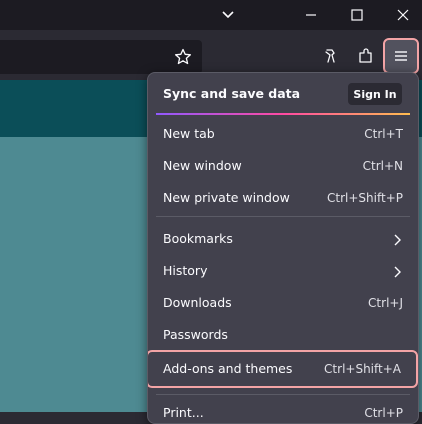 The width and height of the screenshot is (422, 424). Describe the element at coordinates (365, 198) in the screenshot. I see `menu-item-shortcut: Ctrl+Shift+P` at that location.